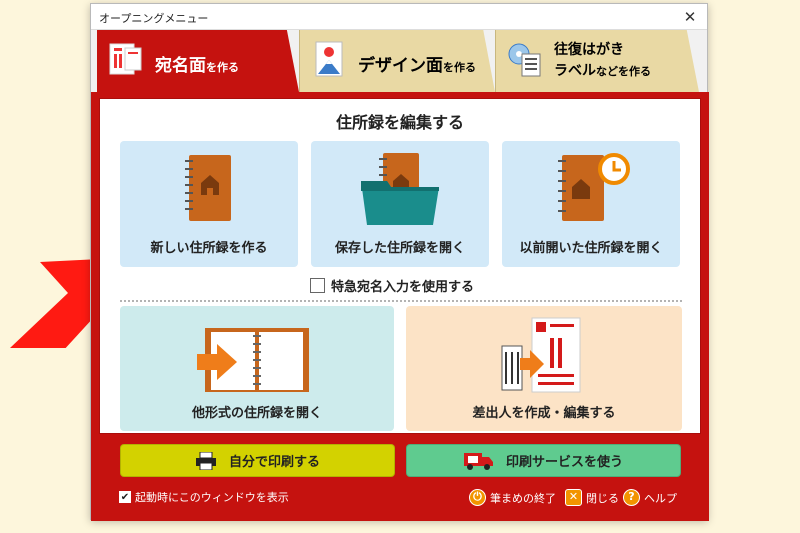 The width and height of the screenshot is (800, 533). I want to click on open-saved-address-book-label: 保存した住所録を開く, so click(399, 248).